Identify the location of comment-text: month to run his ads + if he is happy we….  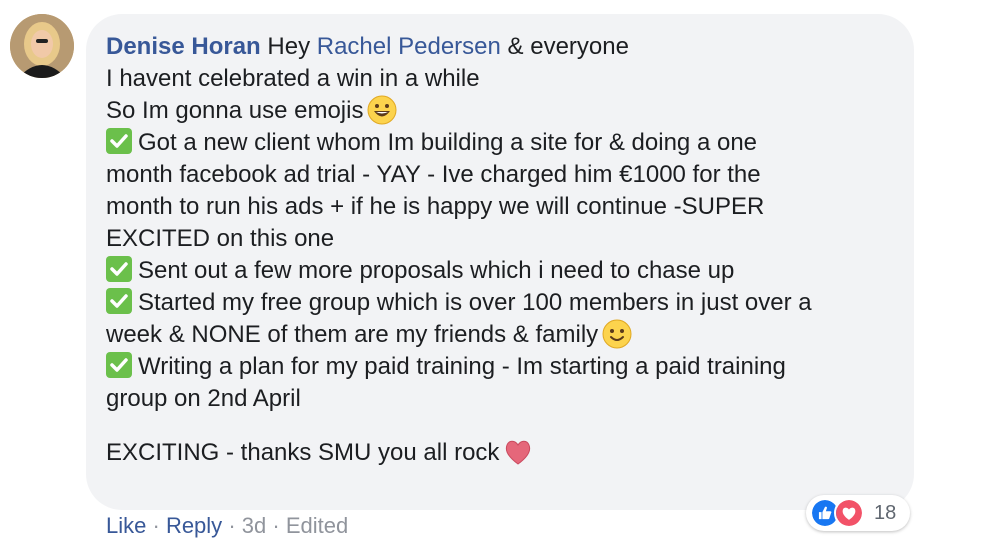
(435, 206).